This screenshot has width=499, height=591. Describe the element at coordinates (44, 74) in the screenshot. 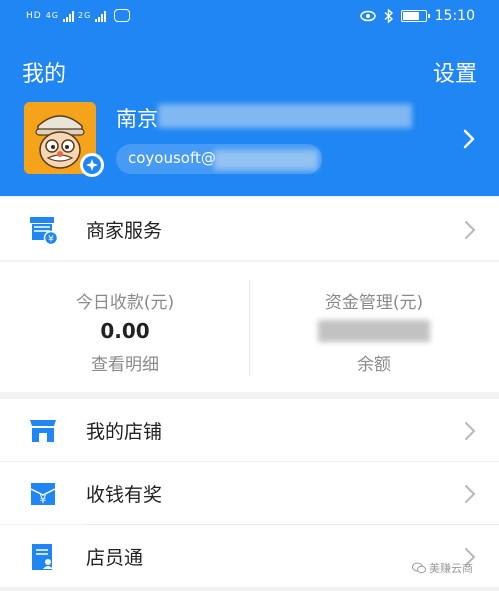

I see `page-title: 我的` at that location.